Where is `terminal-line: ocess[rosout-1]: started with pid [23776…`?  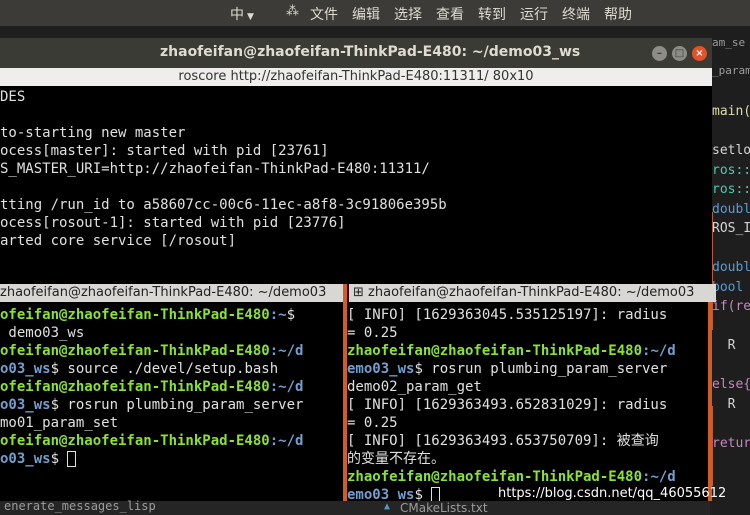
terminal-line: ocess[rosout-1]: started with pid [23776… is located at coordinates (173, 223).